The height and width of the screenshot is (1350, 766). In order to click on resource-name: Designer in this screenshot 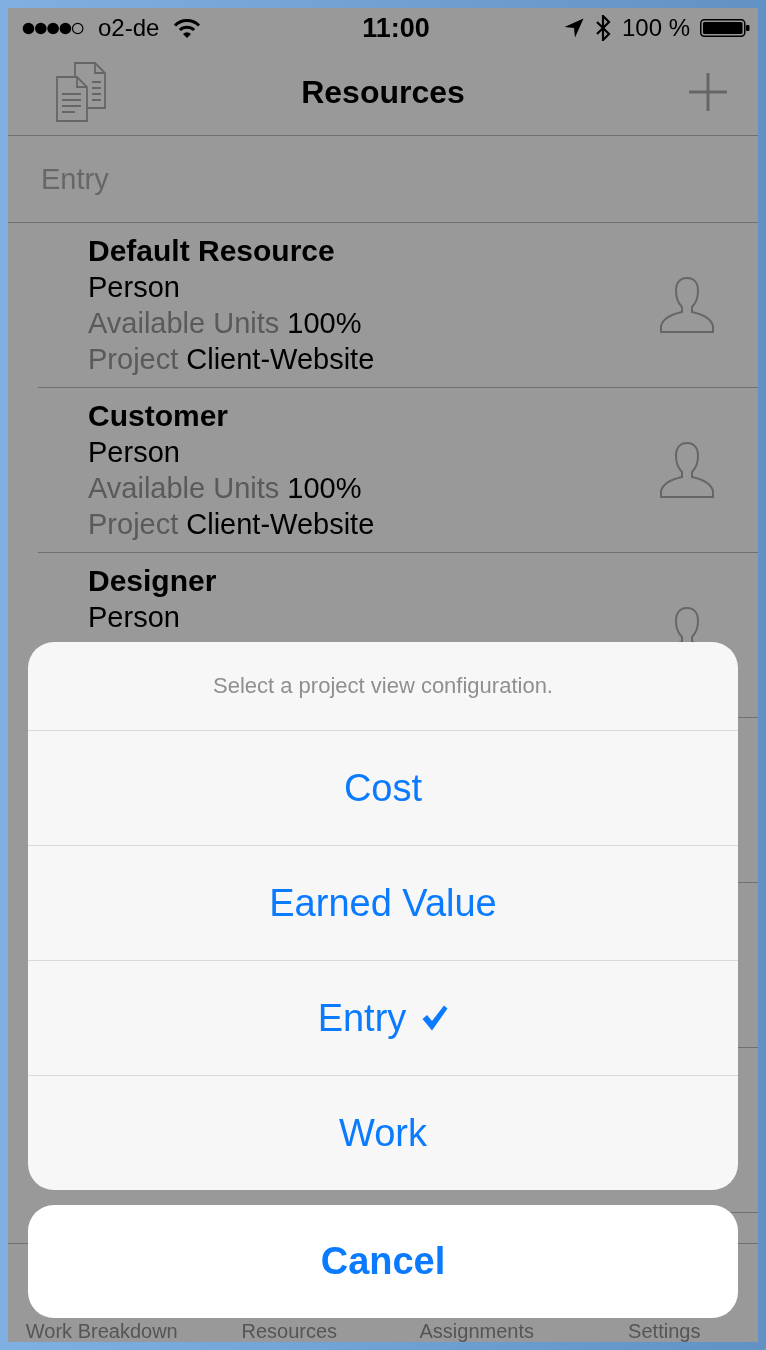, I will do `click(152, 581)`.